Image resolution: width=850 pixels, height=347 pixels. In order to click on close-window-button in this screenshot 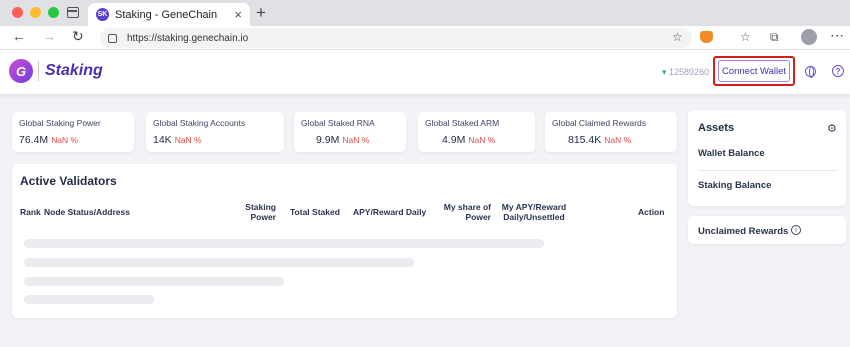, I will do `click(17, 12)`.